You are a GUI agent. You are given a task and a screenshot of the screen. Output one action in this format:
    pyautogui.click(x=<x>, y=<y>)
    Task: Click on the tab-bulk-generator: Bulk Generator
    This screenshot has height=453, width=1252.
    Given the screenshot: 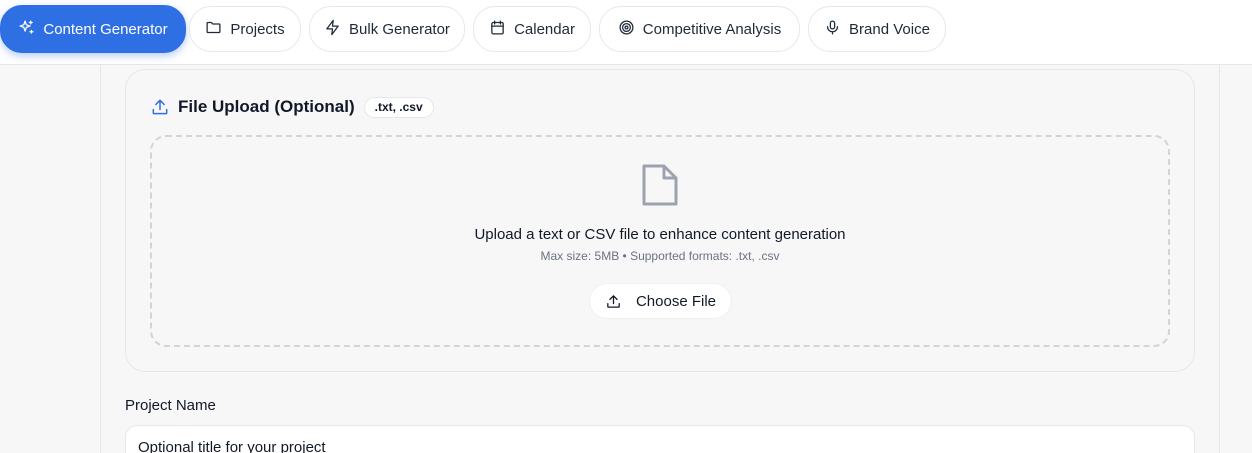 What is the action you would take?
    pyautogui.click(x=387, y=29)
    